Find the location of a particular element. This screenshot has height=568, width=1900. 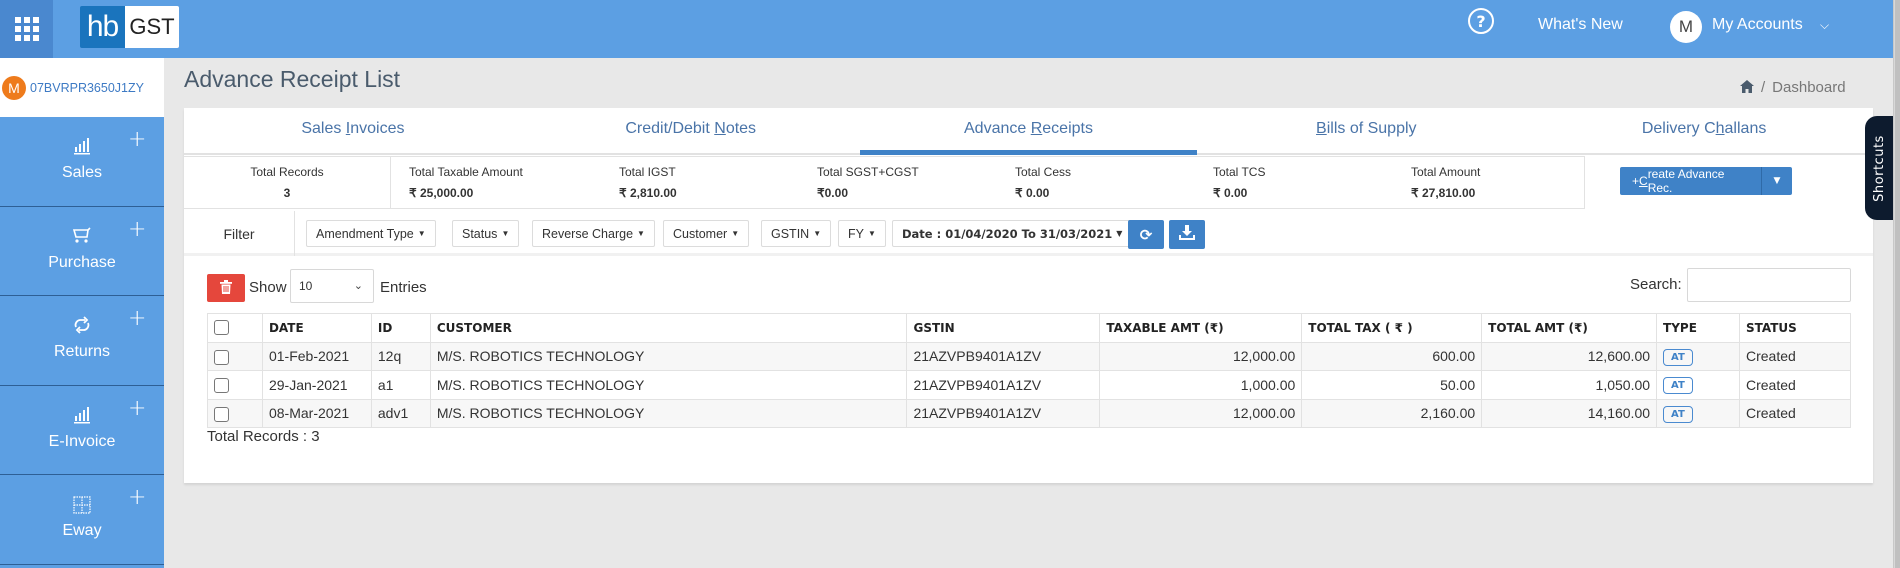

cell-date: 08-Mar-2021 is located at coordinates (316, 413).